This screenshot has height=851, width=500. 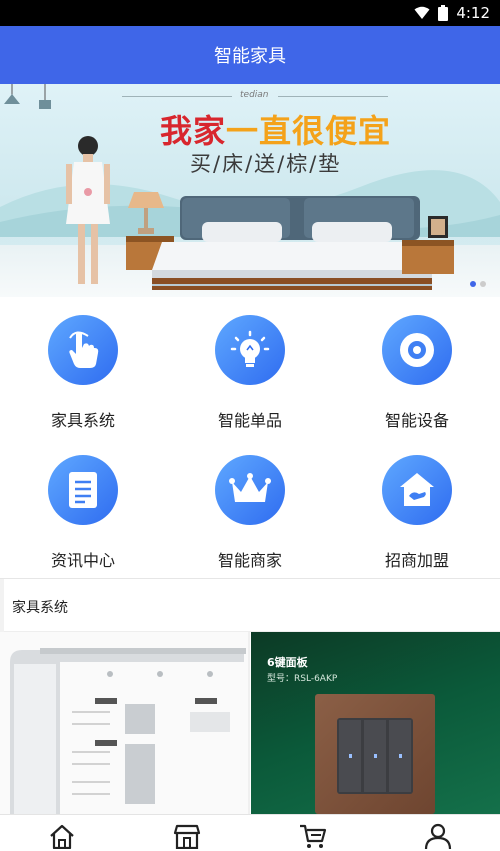 I want to click on bottom-navigation, so click(x=250, y=832).